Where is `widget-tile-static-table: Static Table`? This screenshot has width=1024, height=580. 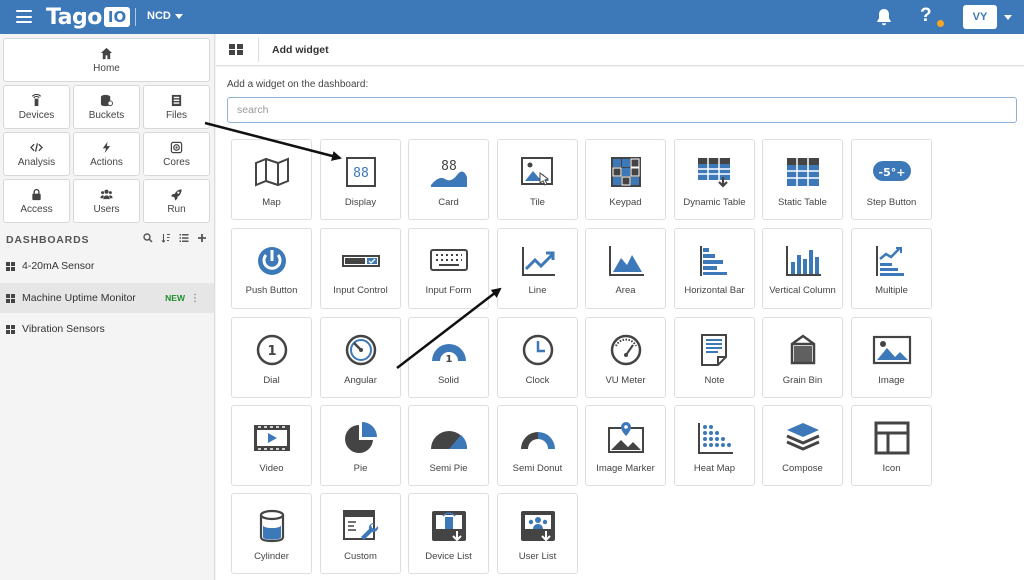
widget-tile-static-table: Static Table is located at coordinates (802, 179).